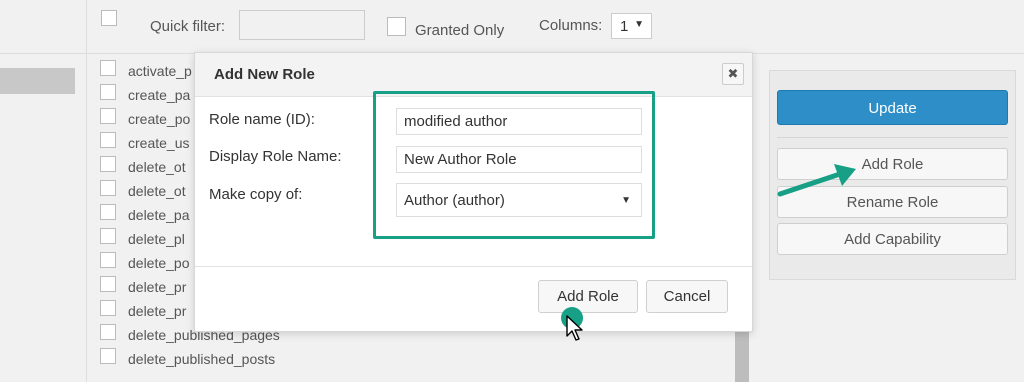 The height and width of the screenshot is (382, 1024). I want to click on capability-label: activate_p, so click(160, 71).